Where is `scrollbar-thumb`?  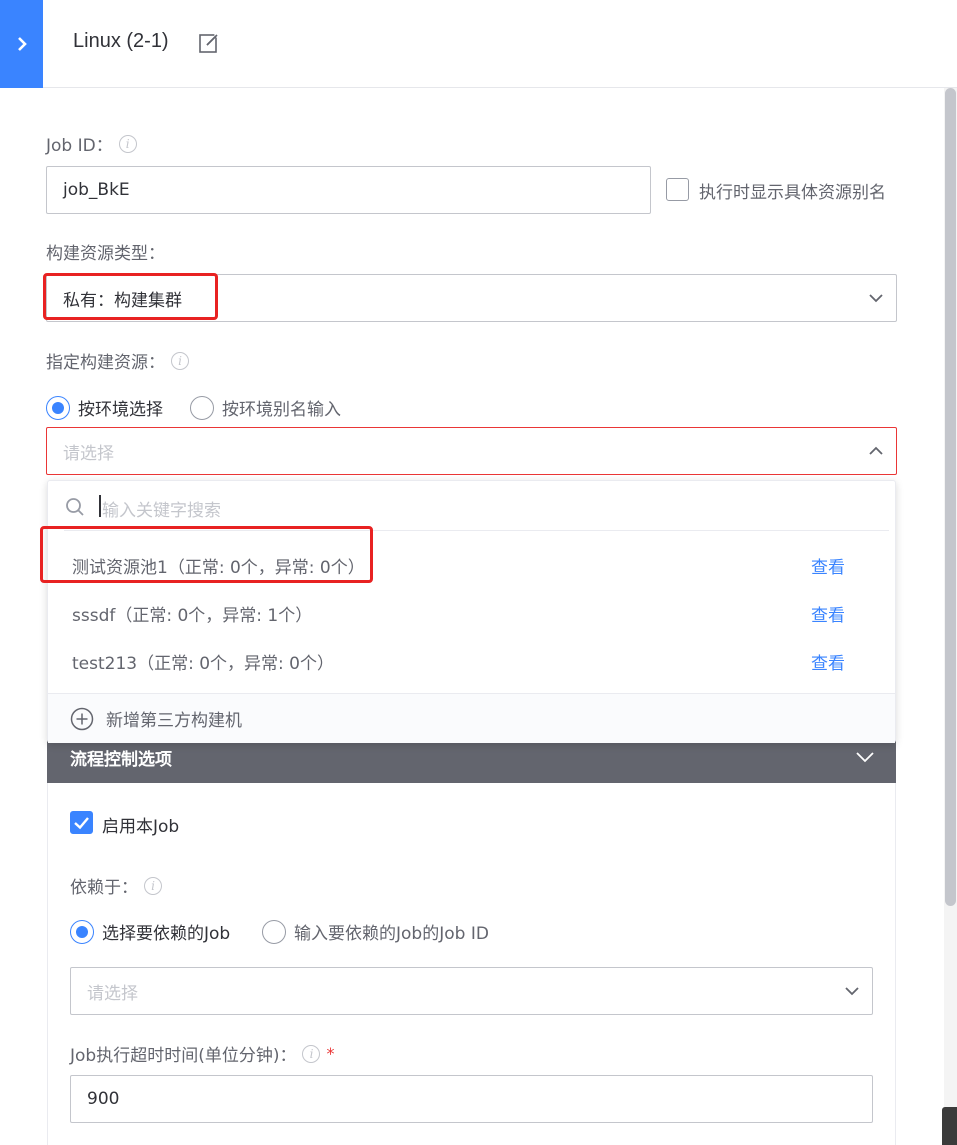 scrollbar-thumb is located at coordinates (950, 497).